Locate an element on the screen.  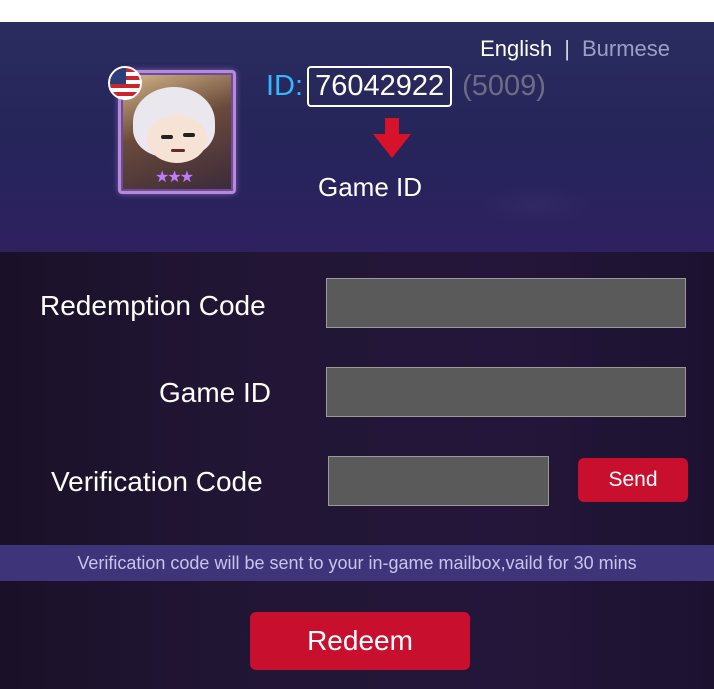
send-button: Send is located at coordinates (633, 480).